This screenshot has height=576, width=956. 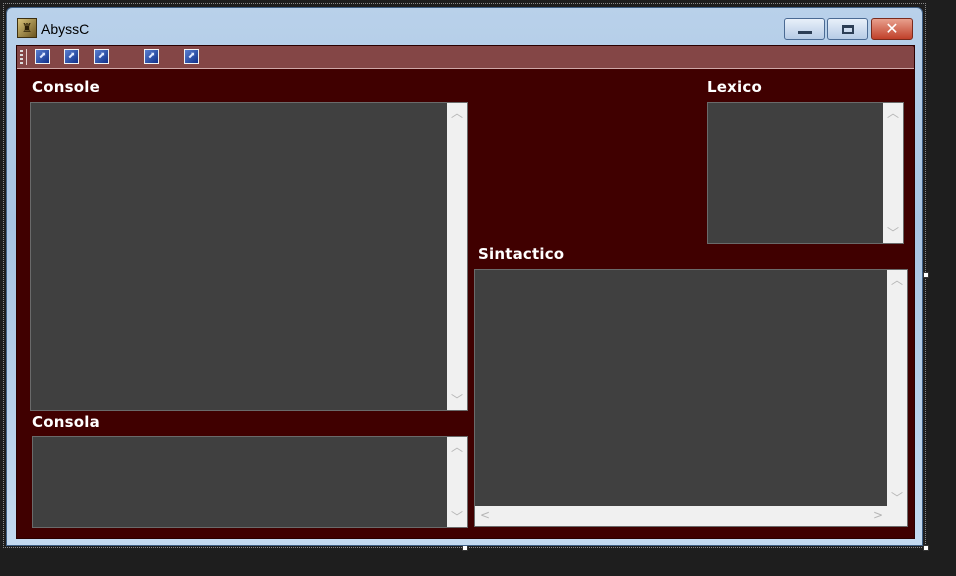 I want to click on consola-label: Consola, so click(x=66, y=422).